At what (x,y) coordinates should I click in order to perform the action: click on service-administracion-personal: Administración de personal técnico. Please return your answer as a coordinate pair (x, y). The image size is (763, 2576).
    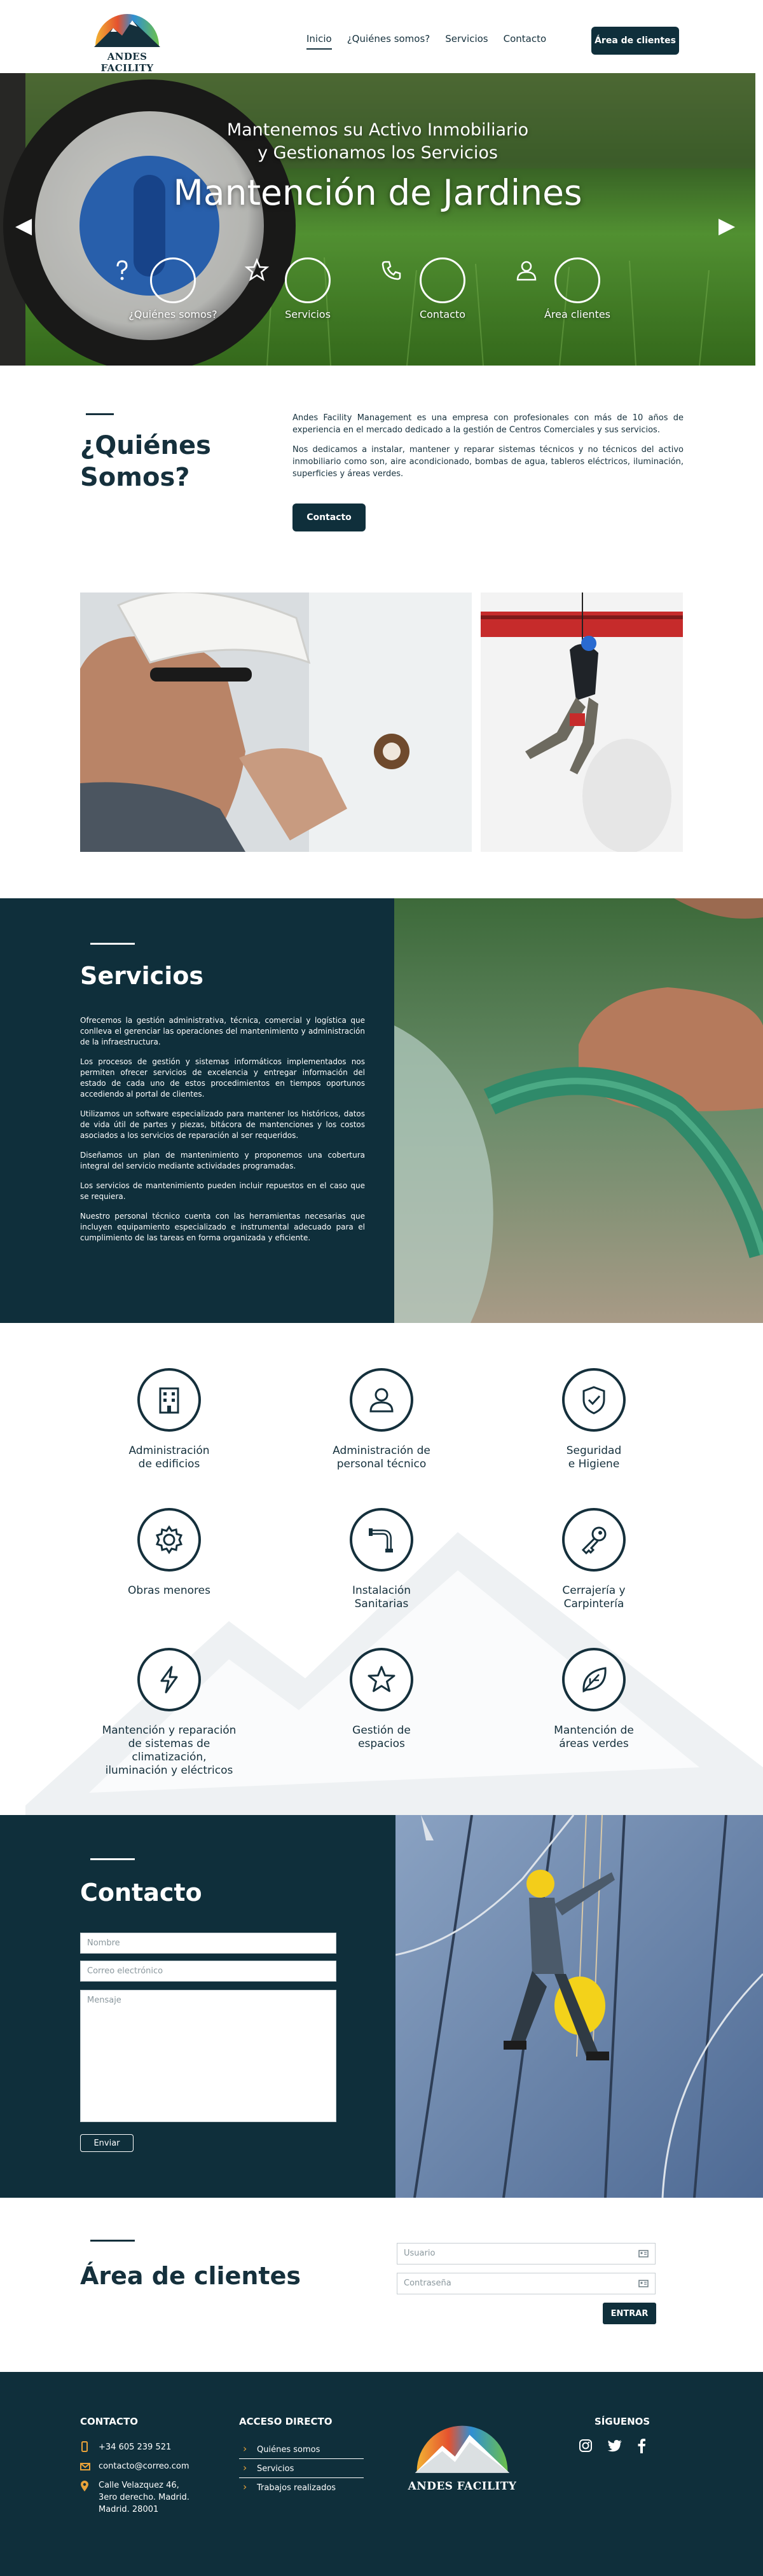
    Looking at the image, I should click on (381, 1420).